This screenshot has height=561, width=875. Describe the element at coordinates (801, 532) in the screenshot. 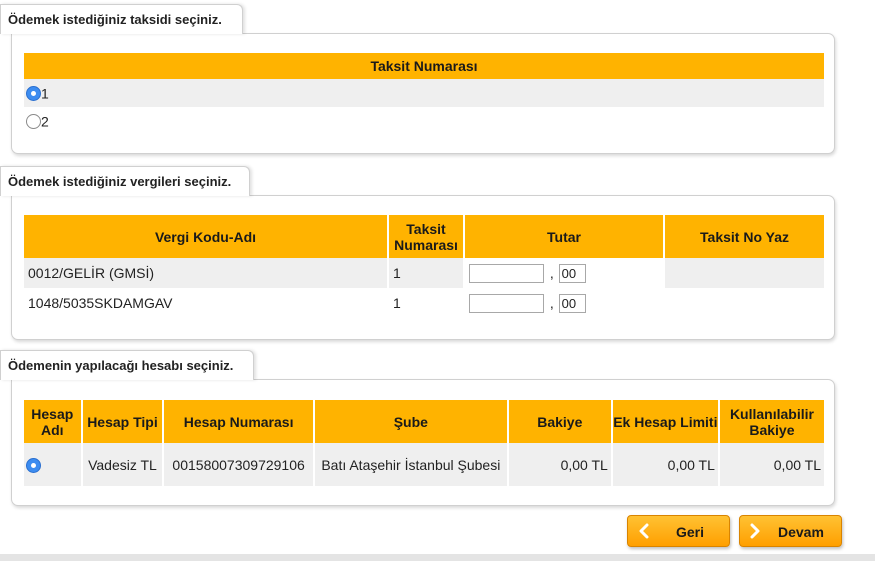

I see `next-button-label: Devam` at that location.